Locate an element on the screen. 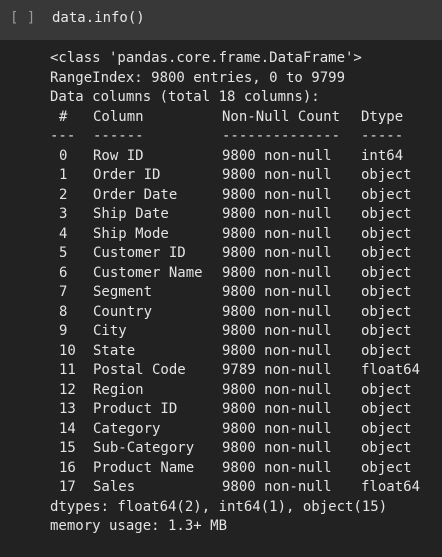 This screenshot has width=442, height=557. dtype-value: int64 is located at coordinates (382, 155).